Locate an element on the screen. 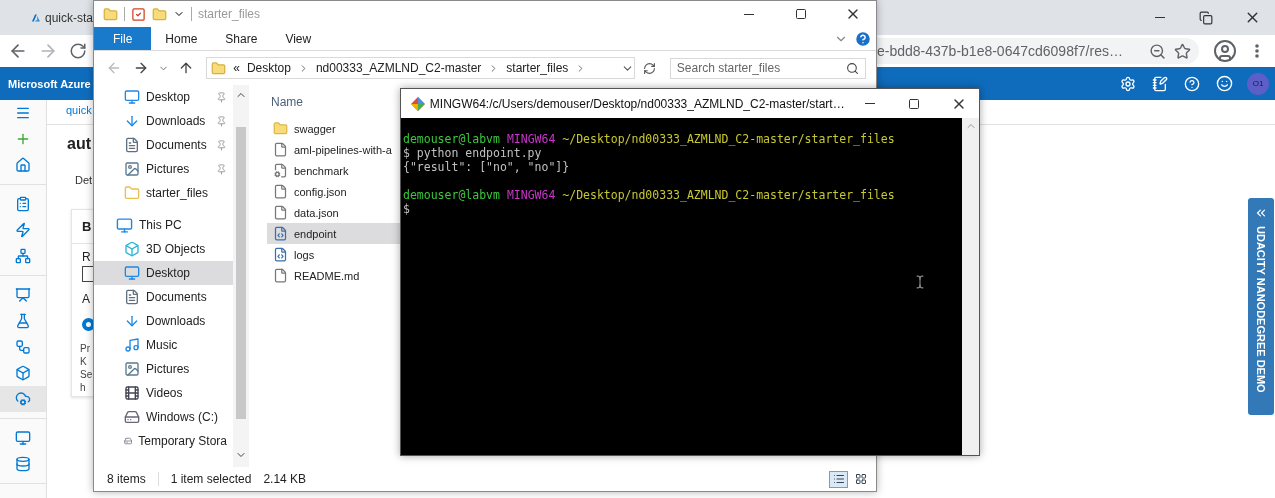 This screenshot has width=1275, height=498. ribbon-tab: Share is located at coordinates (241, 38).